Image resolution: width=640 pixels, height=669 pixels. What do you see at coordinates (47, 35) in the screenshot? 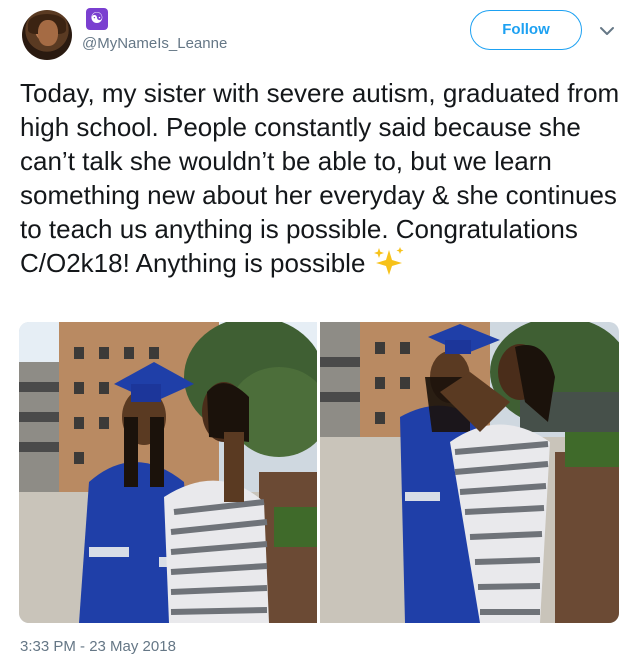
I see `avatar` at bounding box center [47, 35].